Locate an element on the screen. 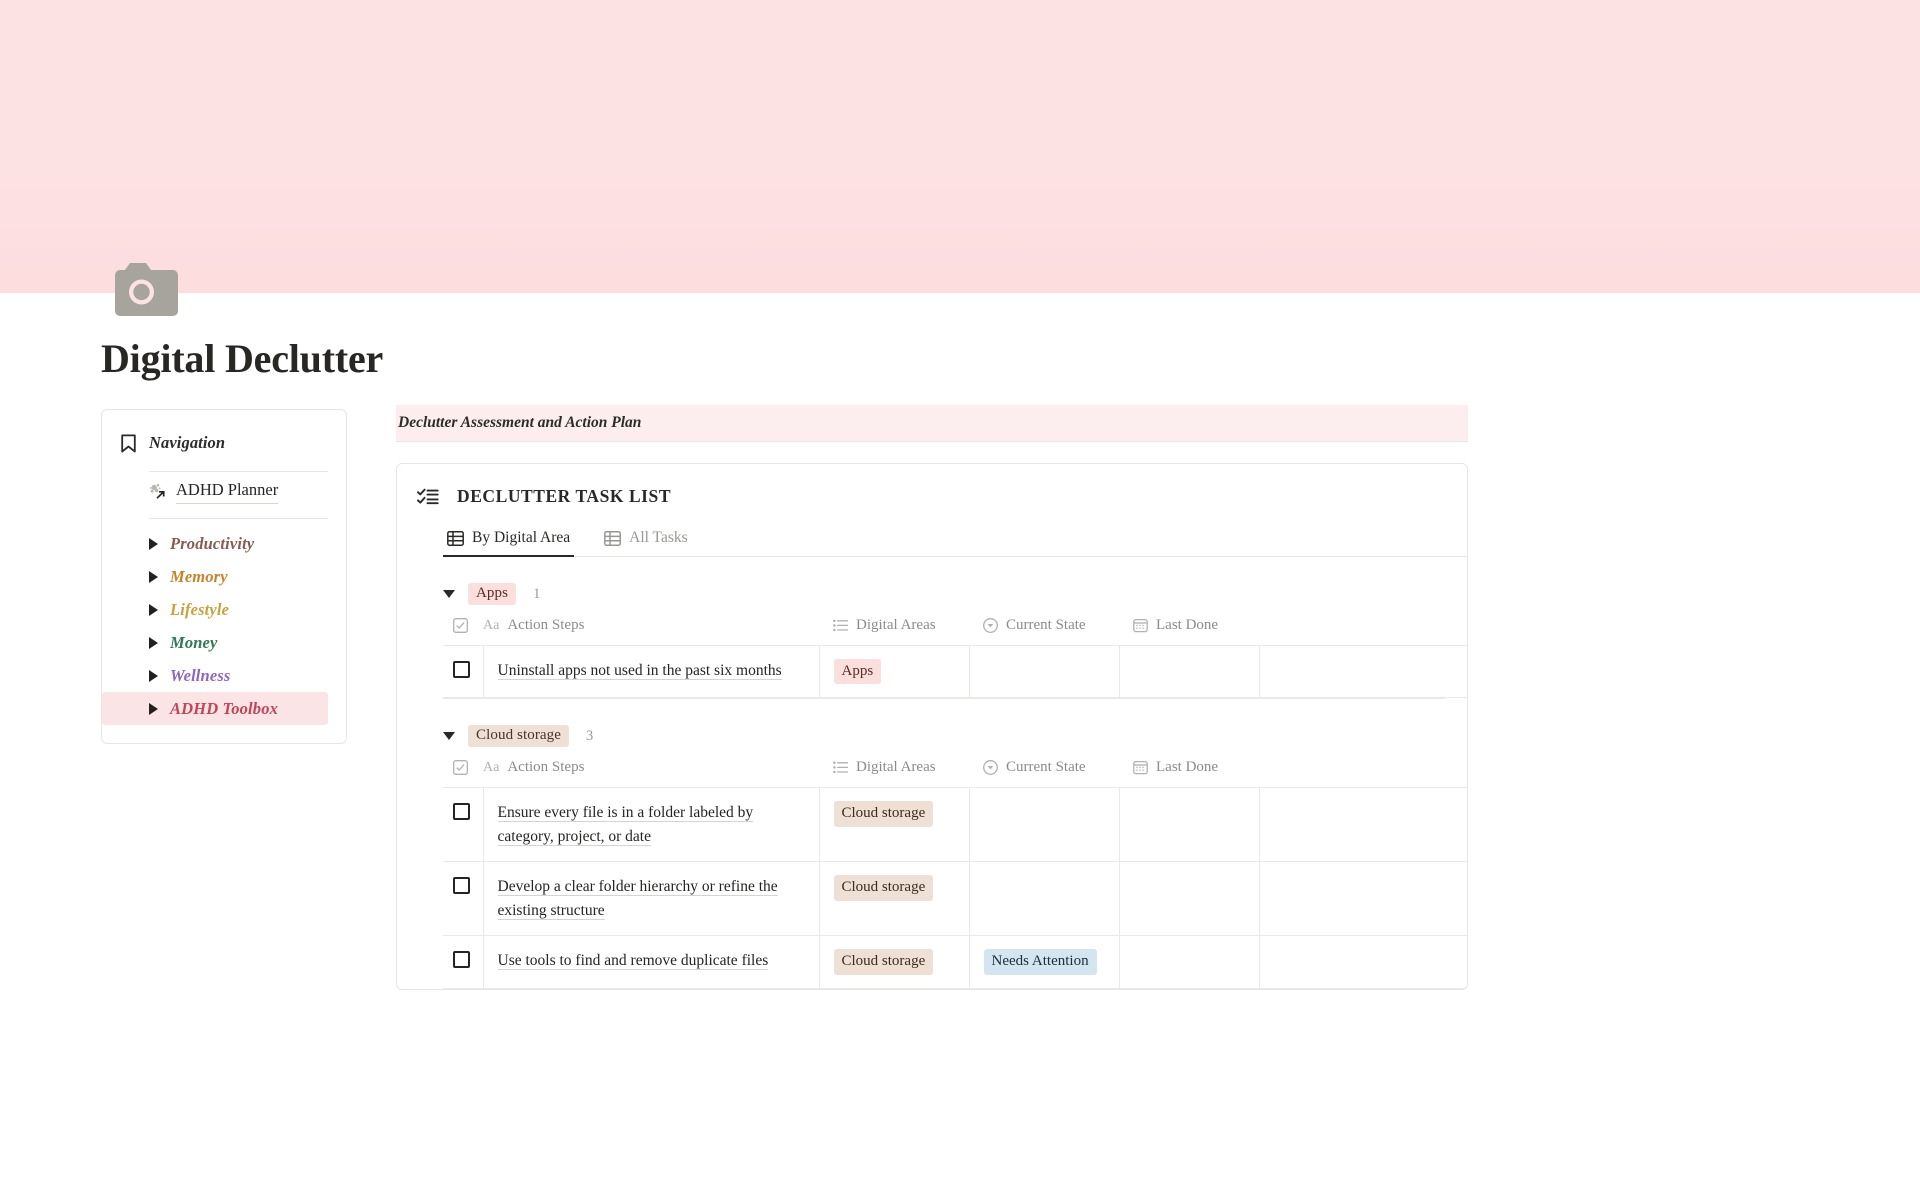 Image resolution: width=1920 pixels, height=1199 pixels. digital-area-tag: Cloud storage is located at coordinates (883, 888).